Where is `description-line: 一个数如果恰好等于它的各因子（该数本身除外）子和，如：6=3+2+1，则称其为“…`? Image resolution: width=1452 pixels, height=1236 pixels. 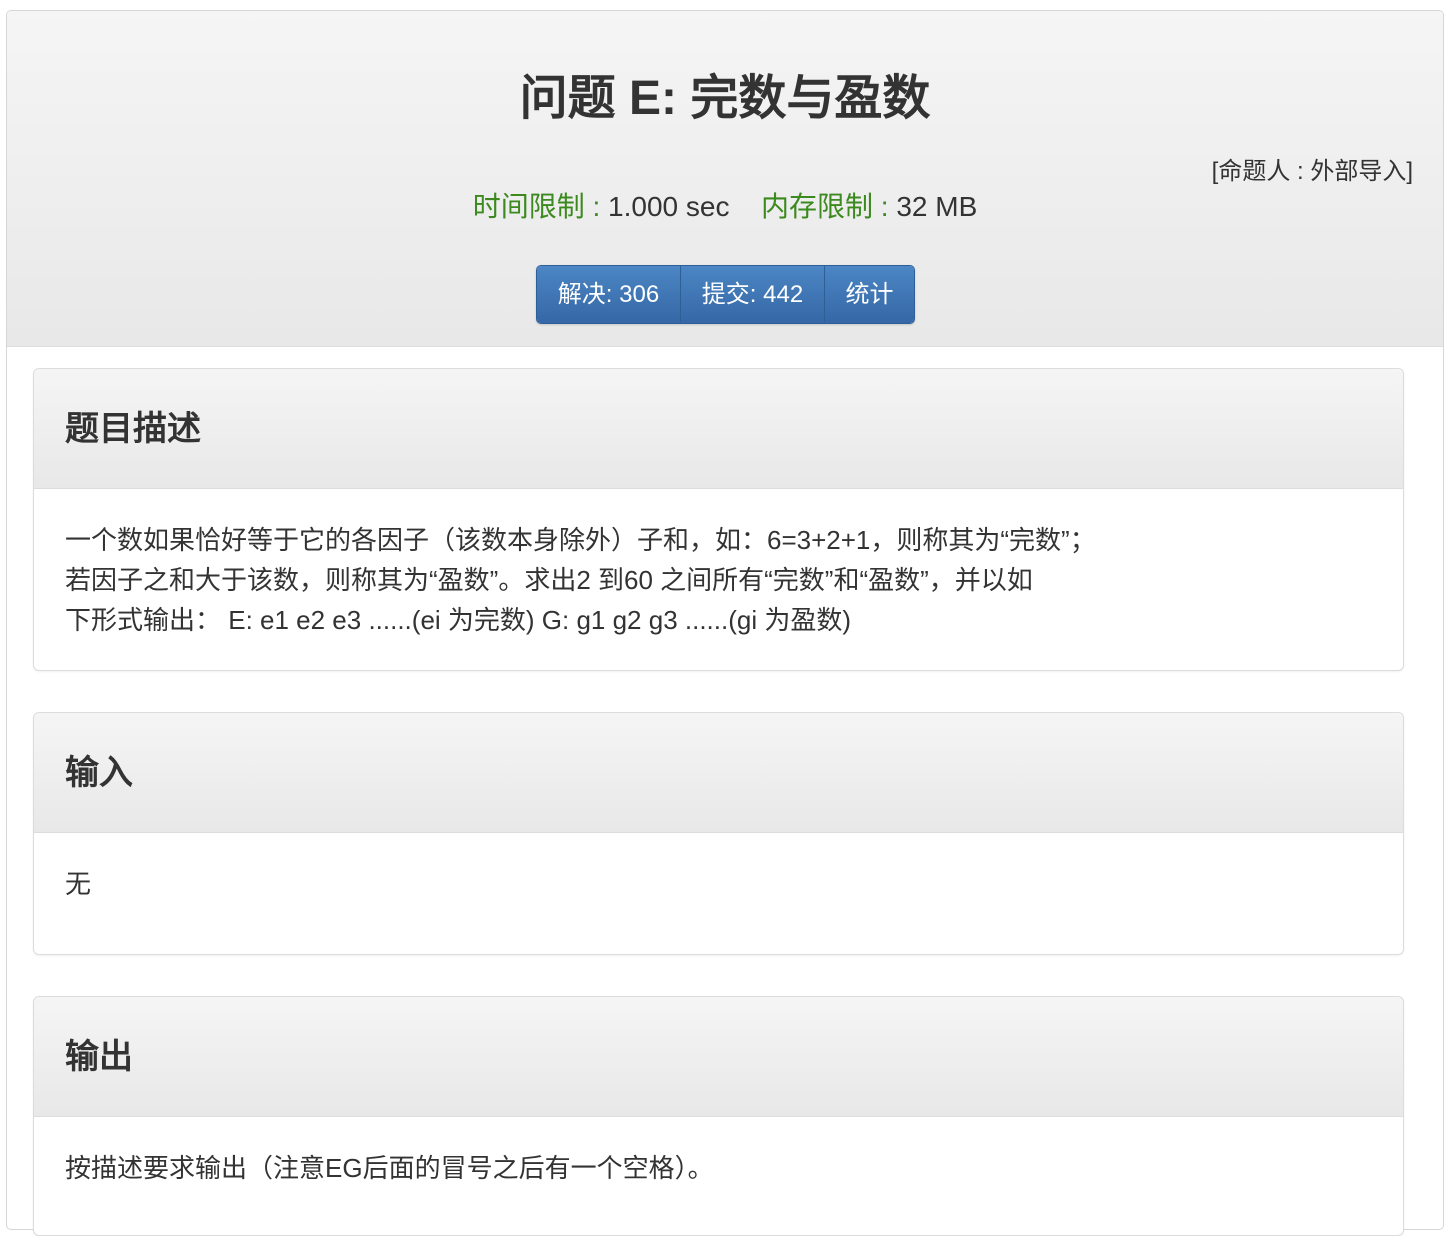 description-line: 一个数如果恰好等于它的各因子（该数本身除外）子和，如：6=3+2+1，则称其为“… is located at coordinates (580, 540).